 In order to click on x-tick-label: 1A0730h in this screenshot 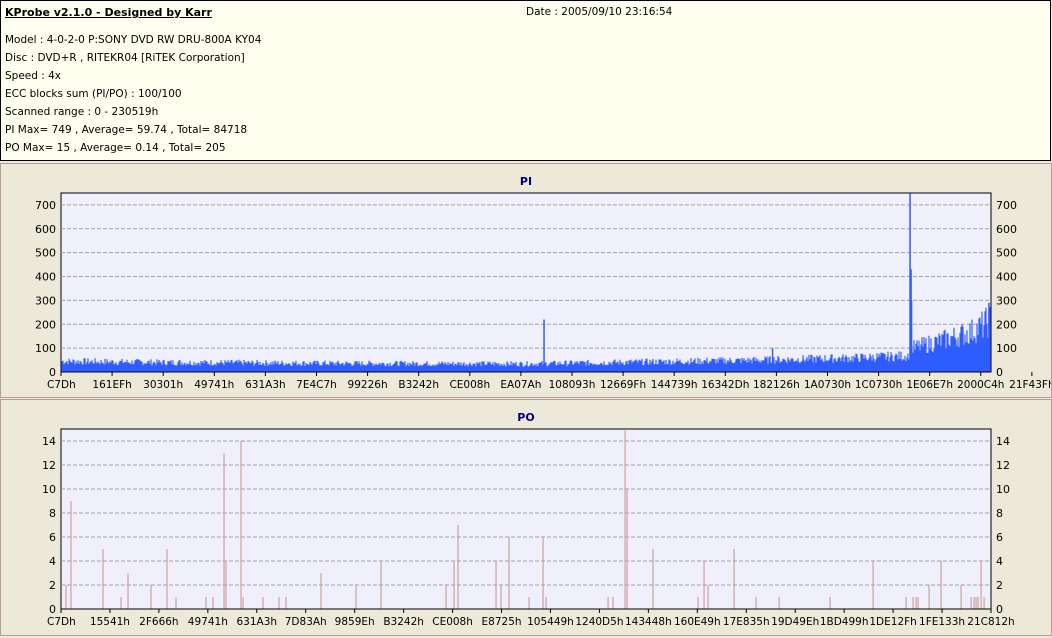, I will do `click(827, 385)`.